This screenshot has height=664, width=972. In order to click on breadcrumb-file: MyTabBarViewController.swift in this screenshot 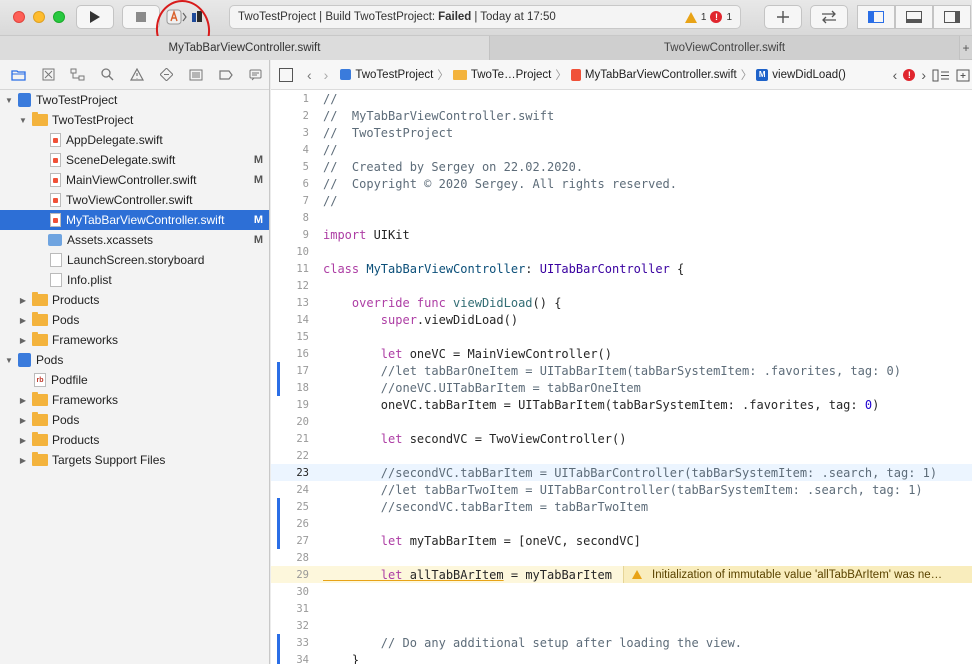, I will do `click(653, 74)`.